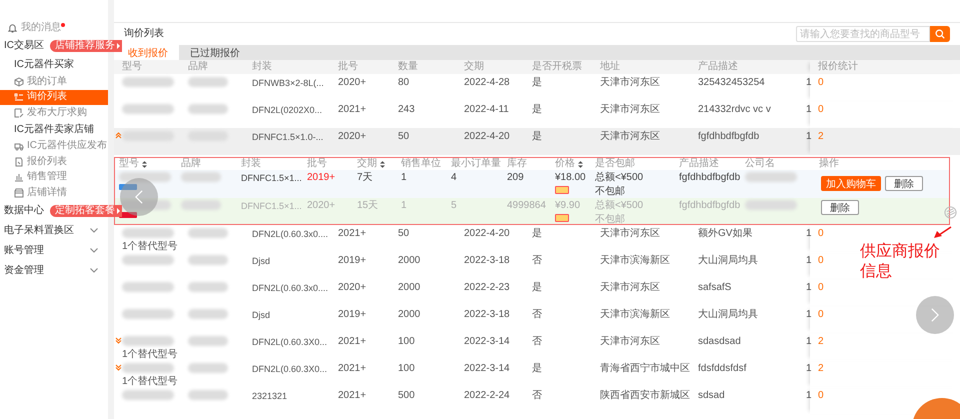 This screenshot has height=419, width=960. Describe the element at coordinates (630, 109) in the screenshot. I see `address-cell: 天津市河东区` at that location.